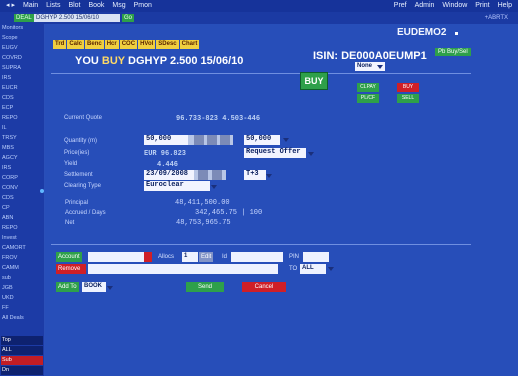 The height and width of the screenshot is (376, 518). Describe the element at coordinates (67, 287) in the screenshot. I see `add-to-button: Add To` at that location.